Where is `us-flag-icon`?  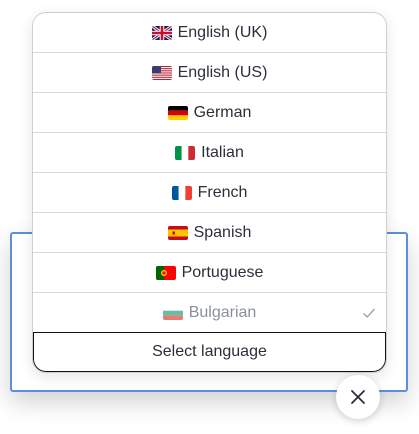 us-flag-icon is located at coordinates (161, 72).